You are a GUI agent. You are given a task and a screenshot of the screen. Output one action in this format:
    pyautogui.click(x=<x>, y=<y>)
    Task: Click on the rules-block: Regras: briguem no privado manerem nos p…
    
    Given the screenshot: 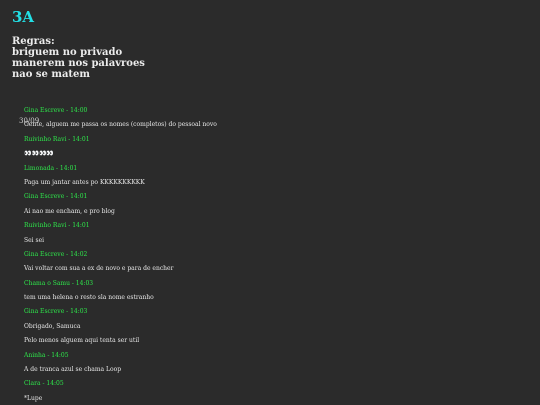 What is the action you would take?
    pyautogui.click(x=78, y=58)
    